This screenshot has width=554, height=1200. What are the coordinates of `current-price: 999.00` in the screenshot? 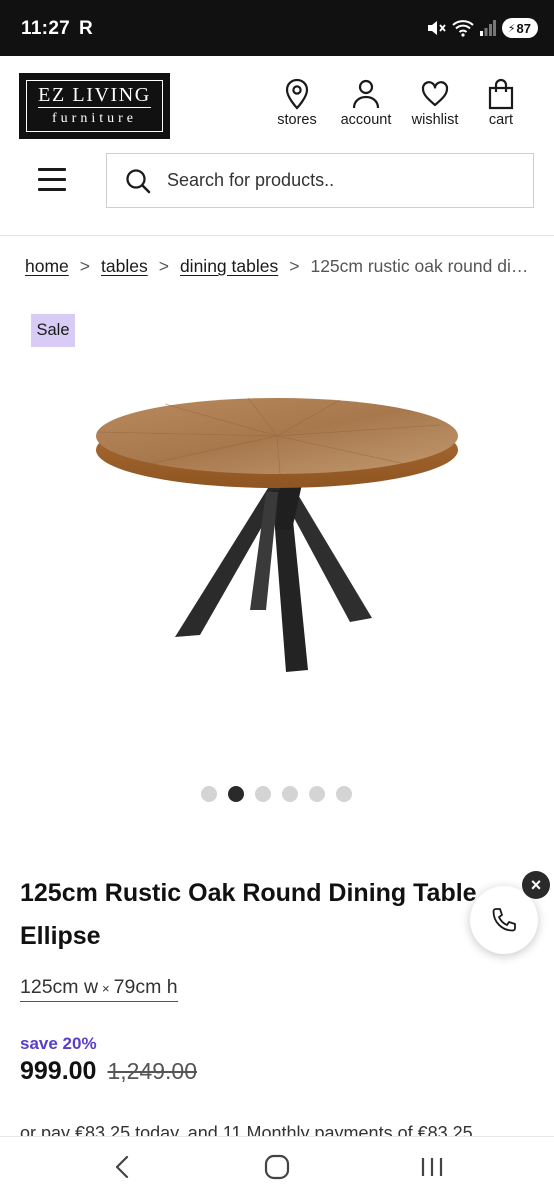 It's located at (58, 1071).